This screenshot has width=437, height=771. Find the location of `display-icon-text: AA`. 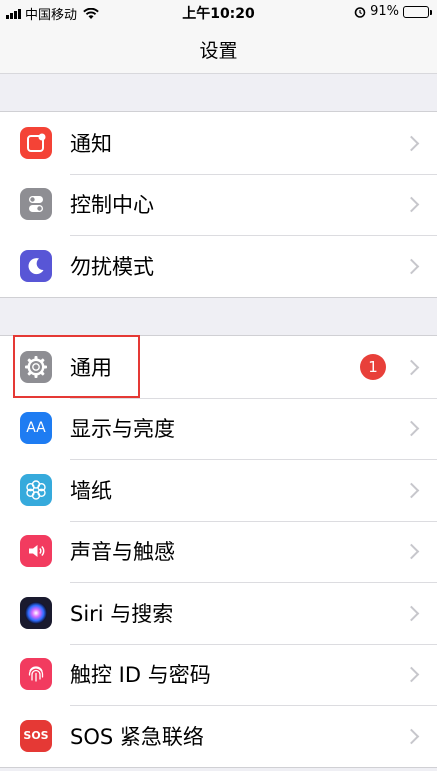

display-icon-text: AA is located at coordinates (36, 428).